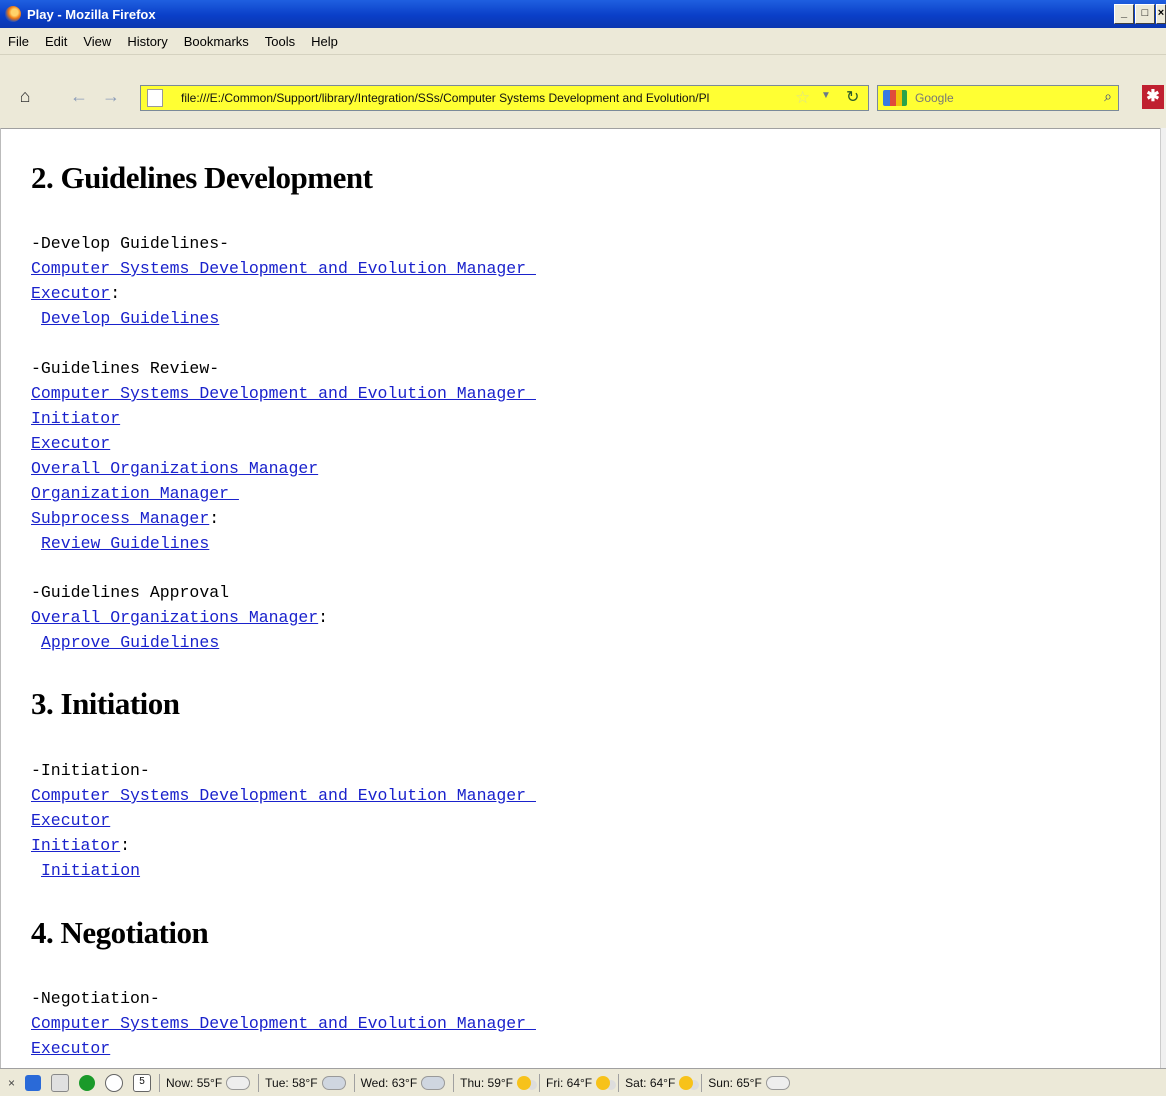 Image resolution: width=1166 pixels, height=1096 pixels. Describe the element at coordinates (87, 1082) in the screenshot. I see `green-status-icon` at that location.